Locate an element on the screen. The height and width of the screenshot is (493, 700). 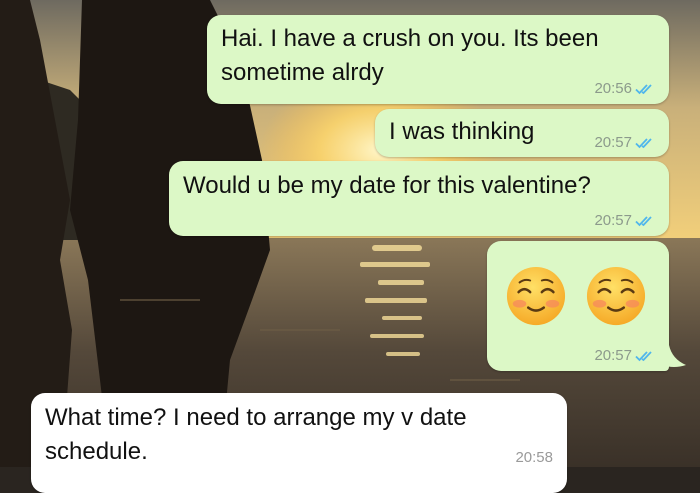
emoji-row is located at coordinates (587, 296).